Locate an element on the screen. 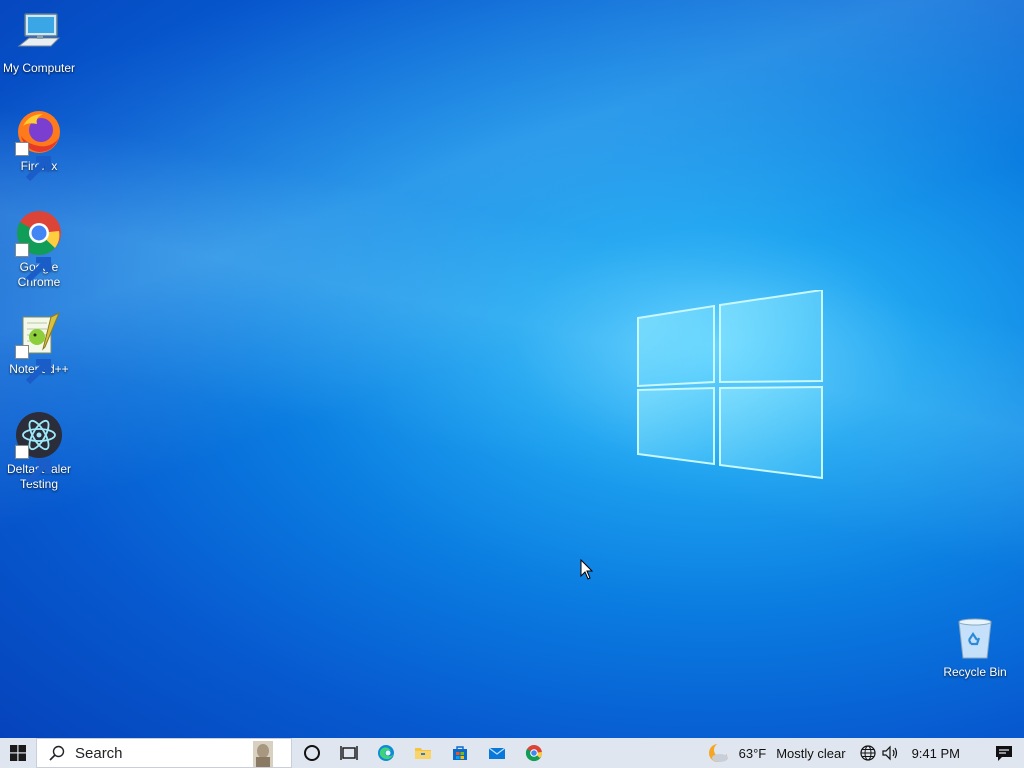  desktop-icon-label: My Computer is located at coordinates (39, 68).